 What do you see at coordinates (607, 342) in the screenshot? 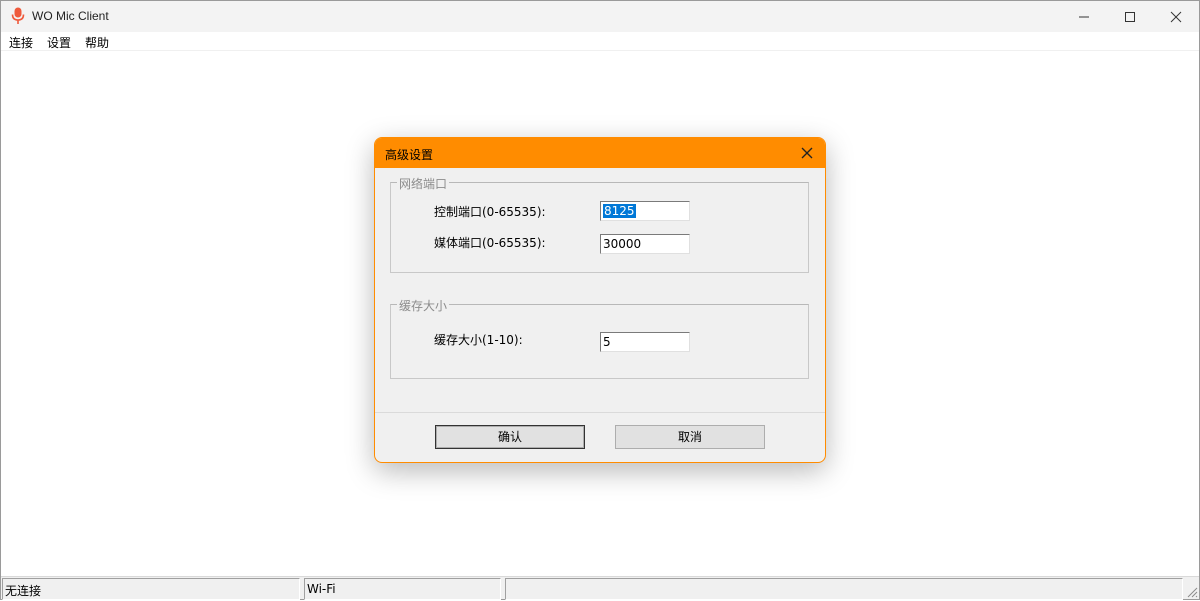
I see `buffer-size-value: 5` at bounding box center [607, 342].